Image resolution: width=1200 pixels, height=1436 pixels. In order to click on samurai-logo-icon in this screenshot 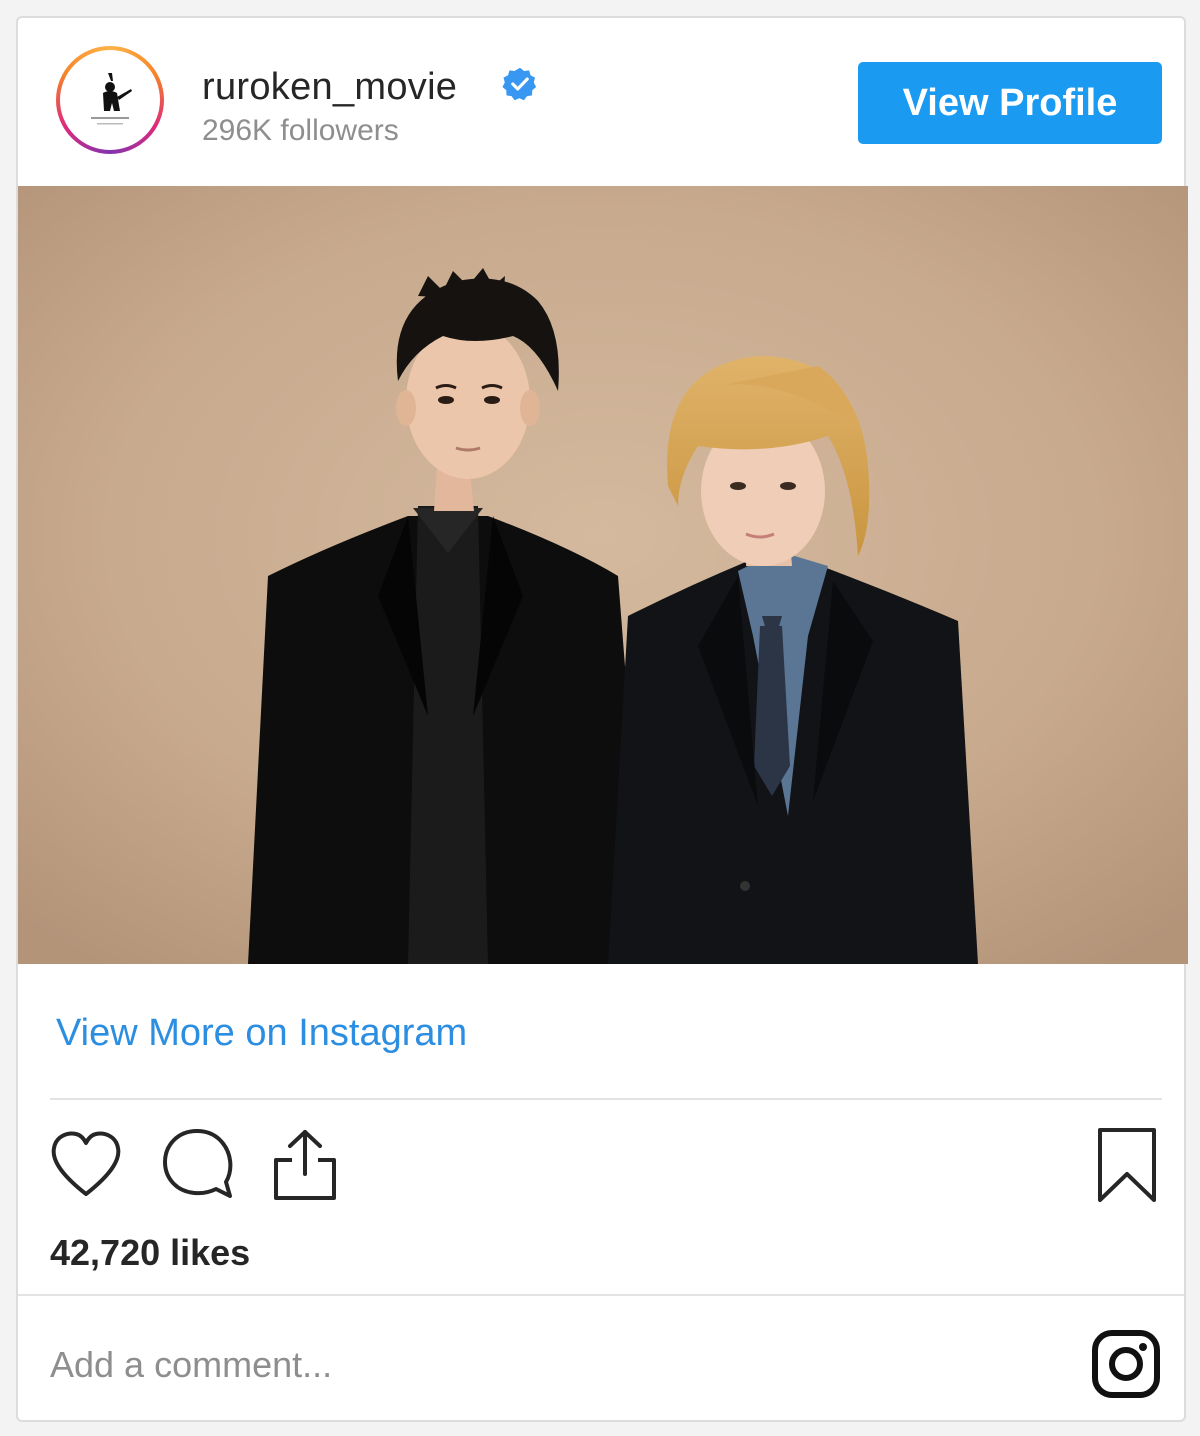, I will do `click(111, 99)`.